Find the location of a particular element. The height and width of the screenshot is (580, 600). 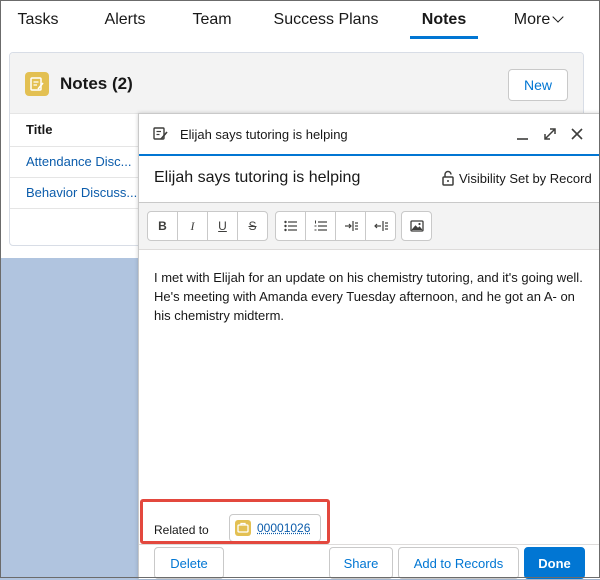

image-icon is located at coordinates (417, 226).